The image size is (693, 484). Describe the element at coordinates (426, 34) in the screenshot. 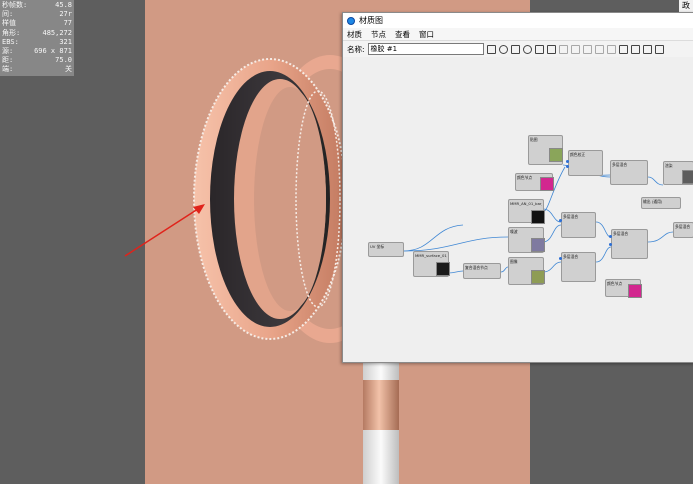

I see `menu-window: 窗口` at that location.